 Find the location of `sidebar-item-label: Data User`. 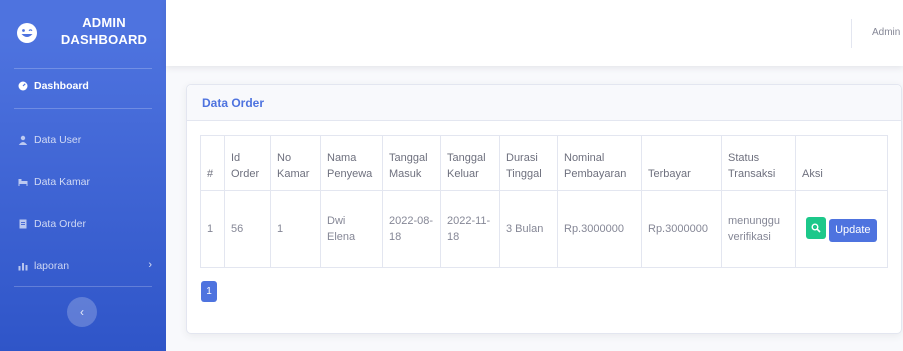

sidebar-item-label: Data User is located at coordinates (58, 140).